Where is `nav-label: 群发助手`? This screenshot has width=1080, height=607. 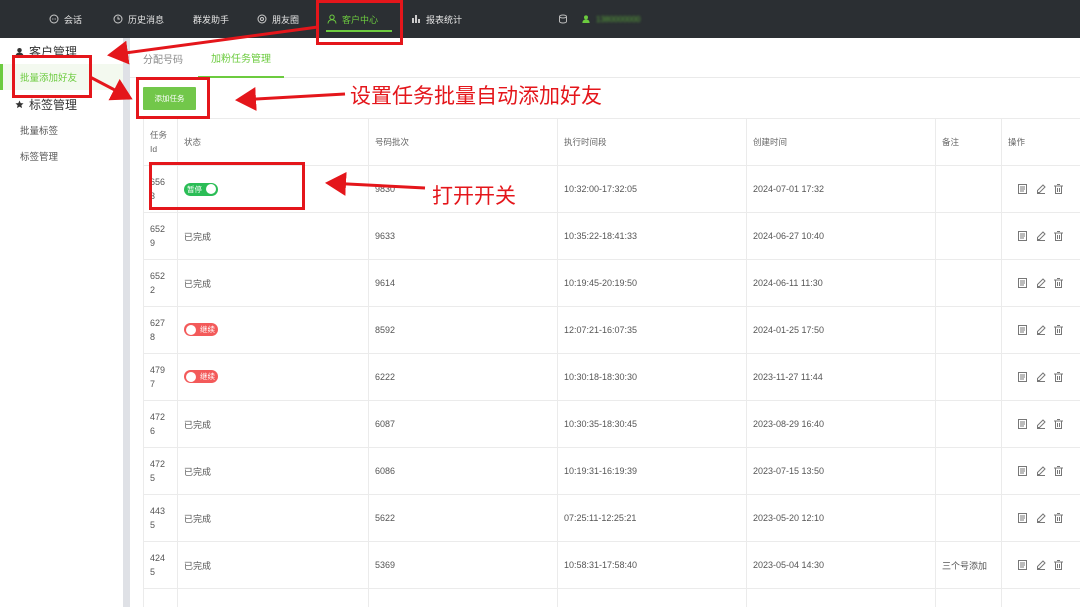
nav-label: 群发助手 is located at coordinates (211, 19).